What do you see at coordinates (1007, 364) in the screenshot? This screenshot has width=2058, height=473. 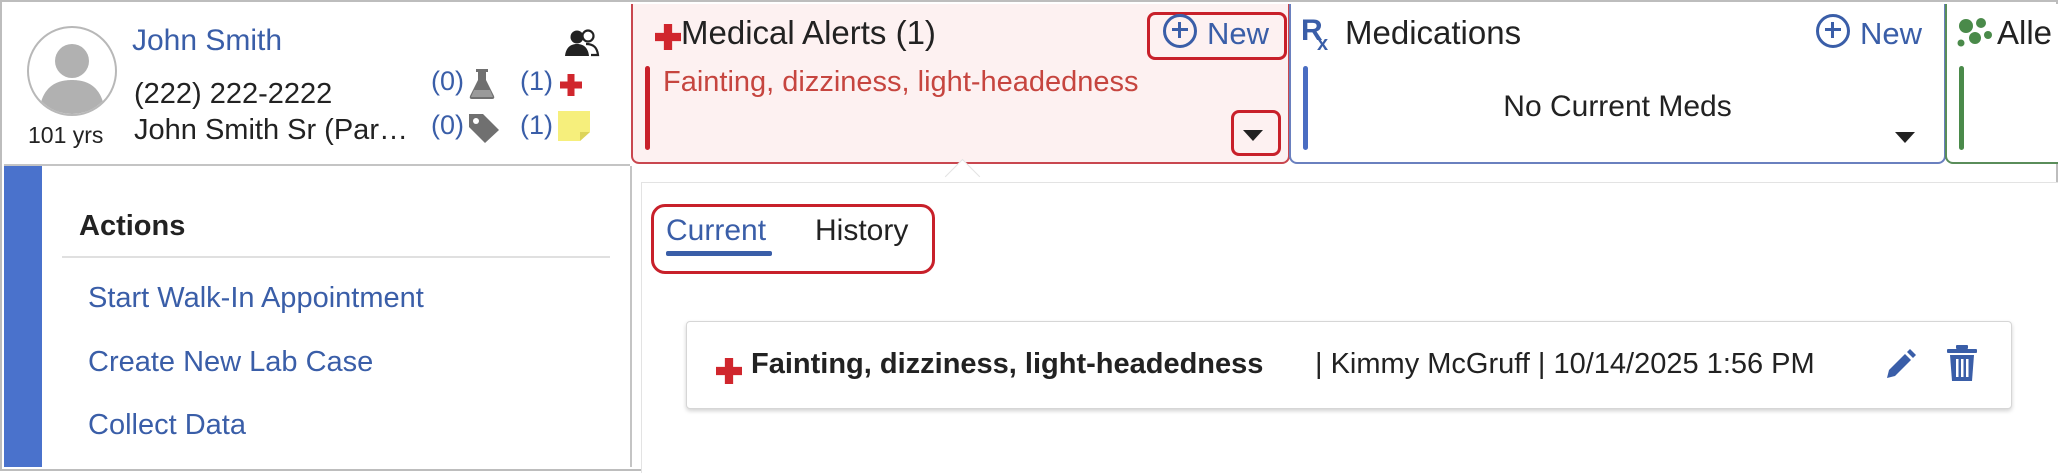 I see `alert-row-name: Fainting, dizziness, light-headedness` at bounding box center [1007, 364].